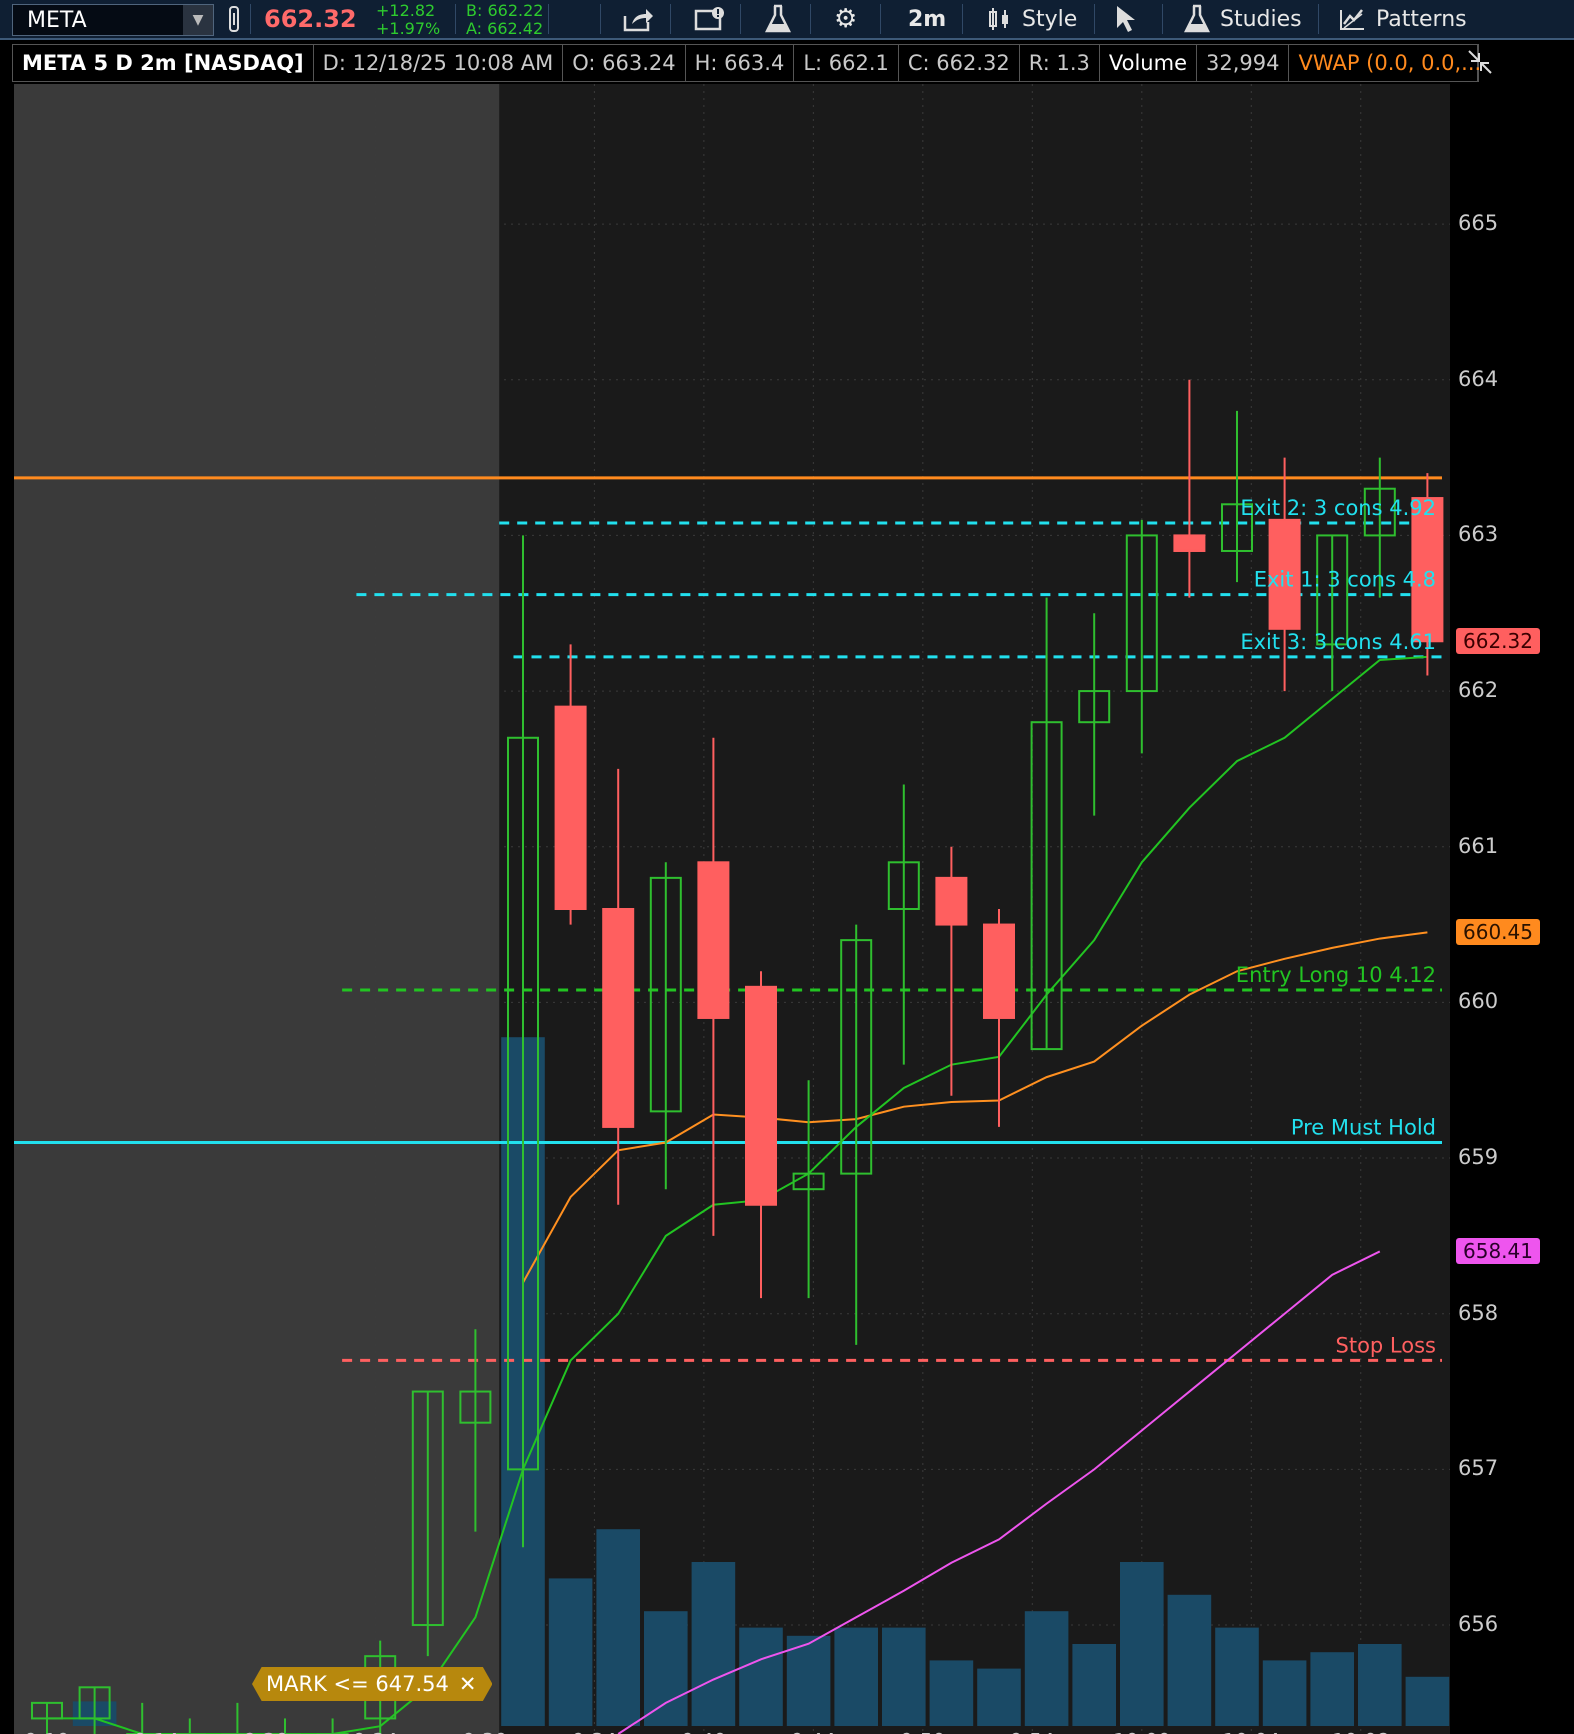 Image resolution: width=1574 pixels, height=1734 pixels. Describe the element at coordinates (1478, 1624) in the screenshot. I see `price-tick-656: 656` at that location.